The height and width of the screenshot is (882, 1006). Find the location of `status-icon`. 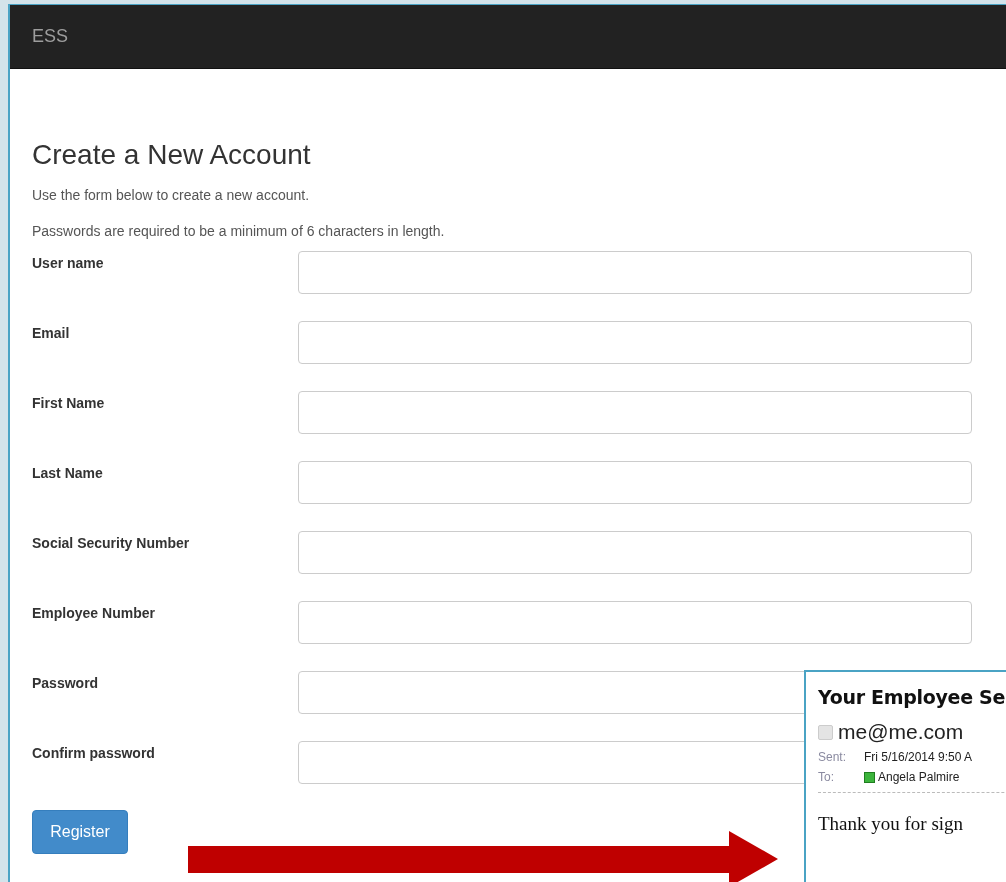

status-icon is located at coordinates (869, 777).